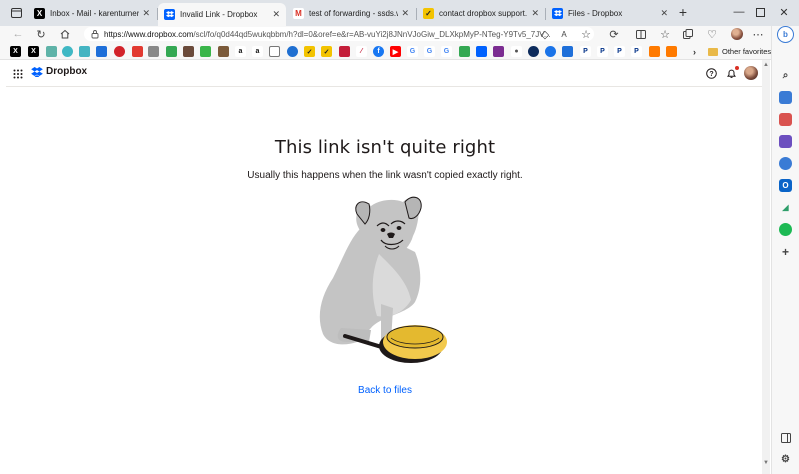  What do you see at coordinates (95, 34) in the screenshot?
I see `lock-icon` at bounding box center [95, 34].